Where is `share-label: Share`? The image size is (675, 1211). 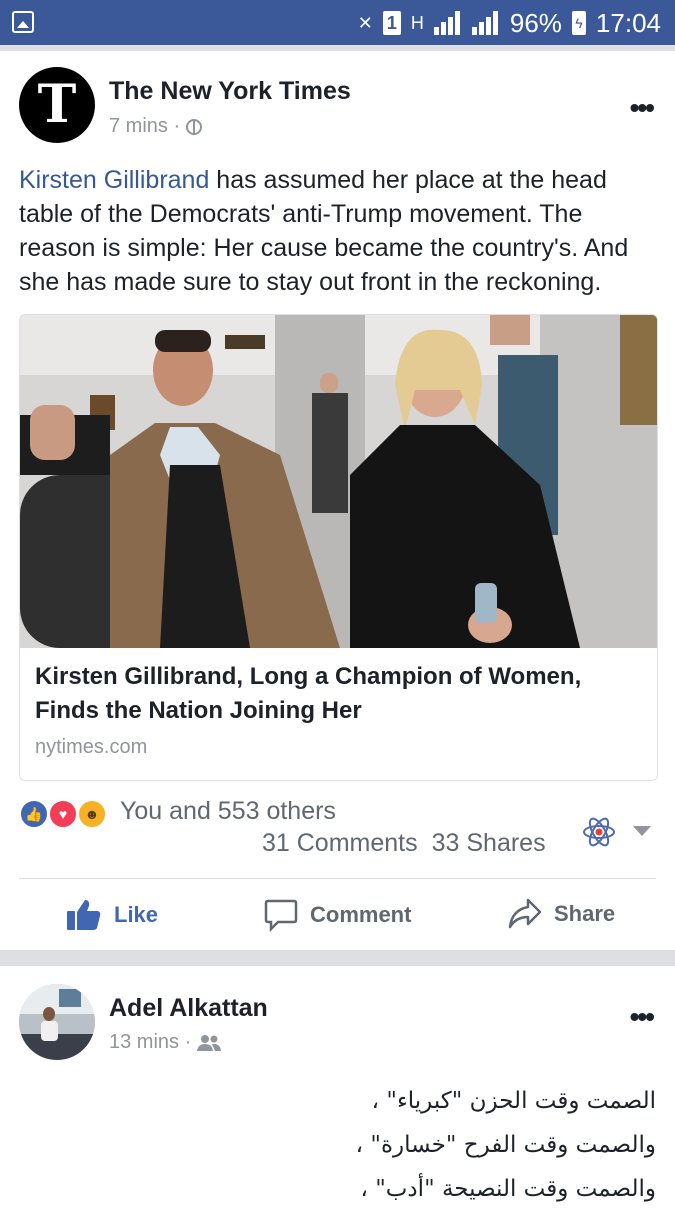
share-label: Share is located at coordinates (585, 913).